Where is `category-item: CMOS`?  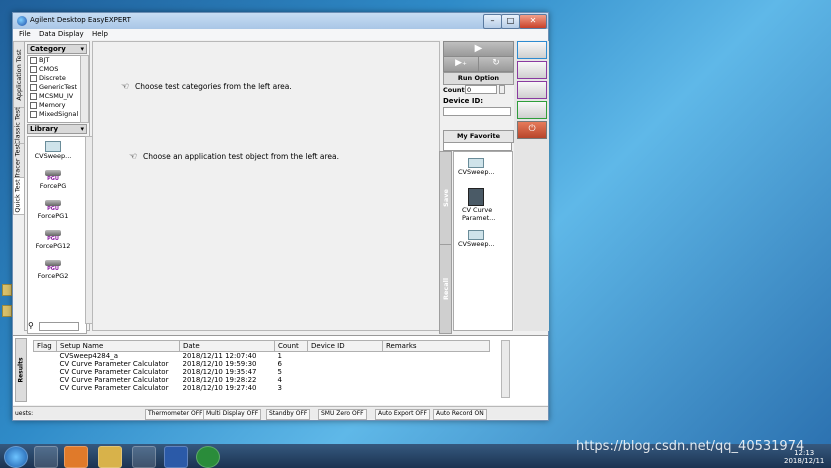
category-item: CMOS is located at coordinates (54, 69).